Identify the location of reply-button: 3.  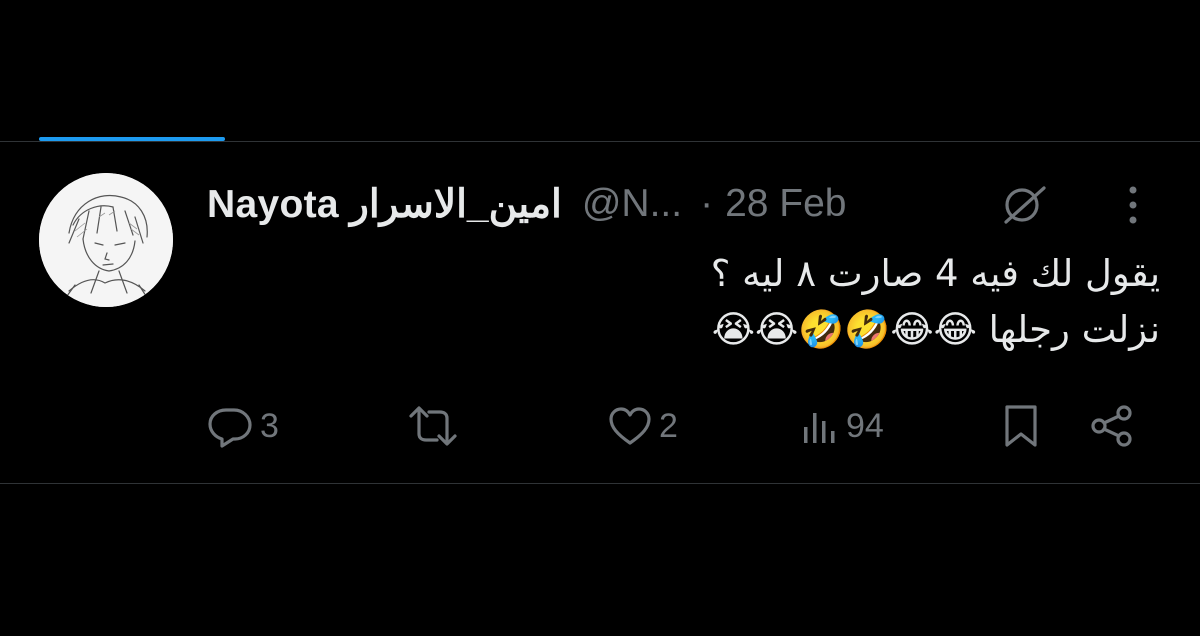
(242, 426).